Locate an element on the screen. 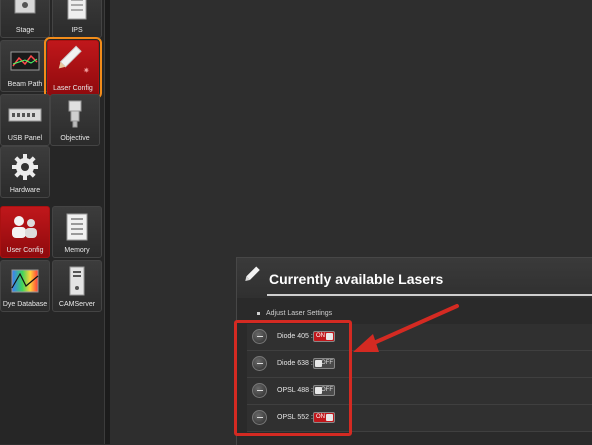  sidebar-item-beam-path: Beam Path is located at coordinates (25, 66).